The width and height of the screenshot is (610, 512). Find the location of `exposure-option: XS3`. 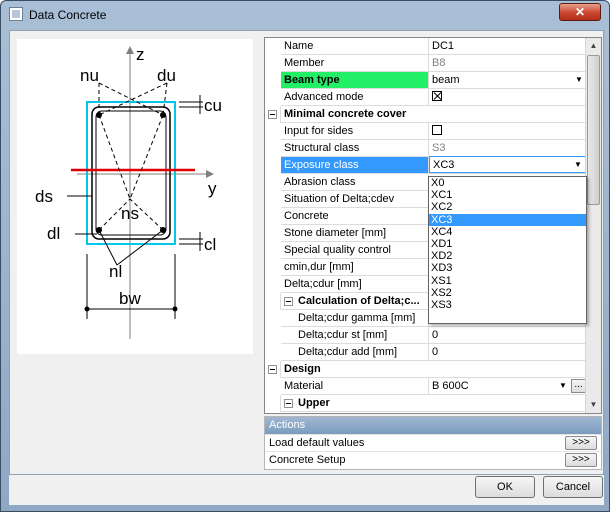

exposure-option: XS3 is located at coordinates (507, 305).